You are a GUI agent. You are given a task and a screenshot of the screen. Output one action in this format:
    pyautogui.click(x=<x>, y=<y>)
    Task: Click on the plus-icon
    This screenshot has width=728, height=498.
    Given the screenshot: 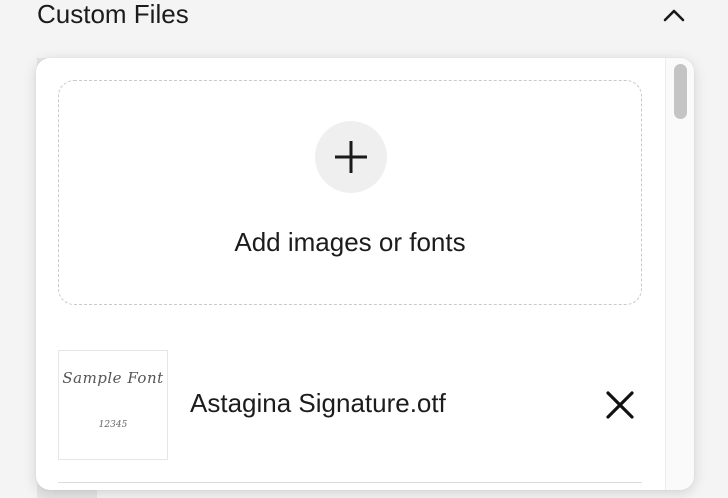 What is the action you would take?
    pyautogui.click(x=351, y=157)
    